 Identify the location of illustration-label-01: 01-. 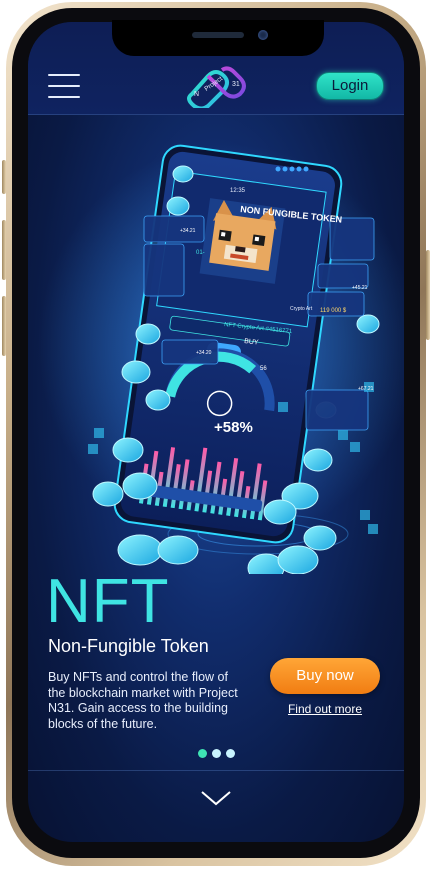
(200, 253).